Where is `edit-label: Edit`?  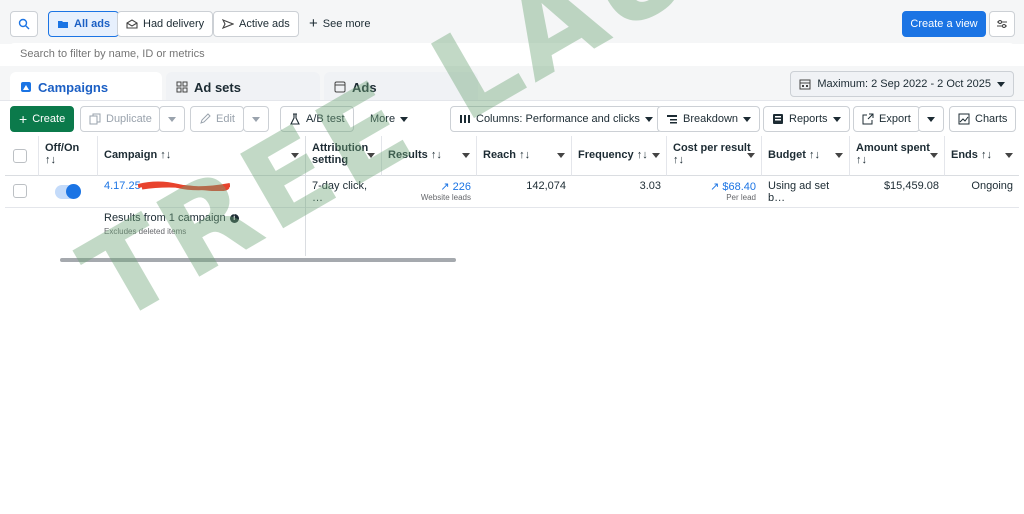 edit-label: Edit is located at coordinates (225, 119).